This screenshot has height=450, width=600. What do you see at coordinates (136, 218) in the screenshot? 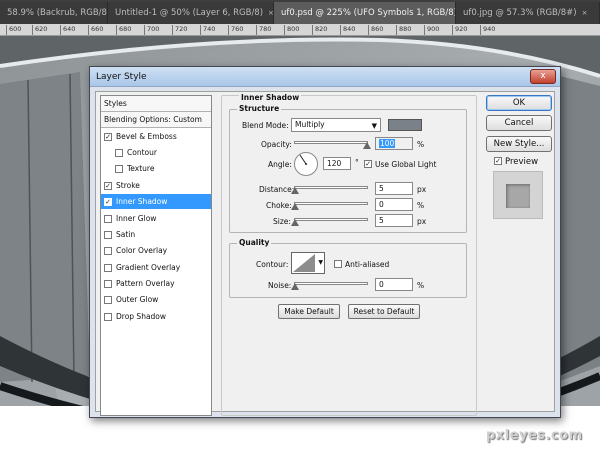
I see `style-item-label: Inner Glow` at bounding box center [136, 218].